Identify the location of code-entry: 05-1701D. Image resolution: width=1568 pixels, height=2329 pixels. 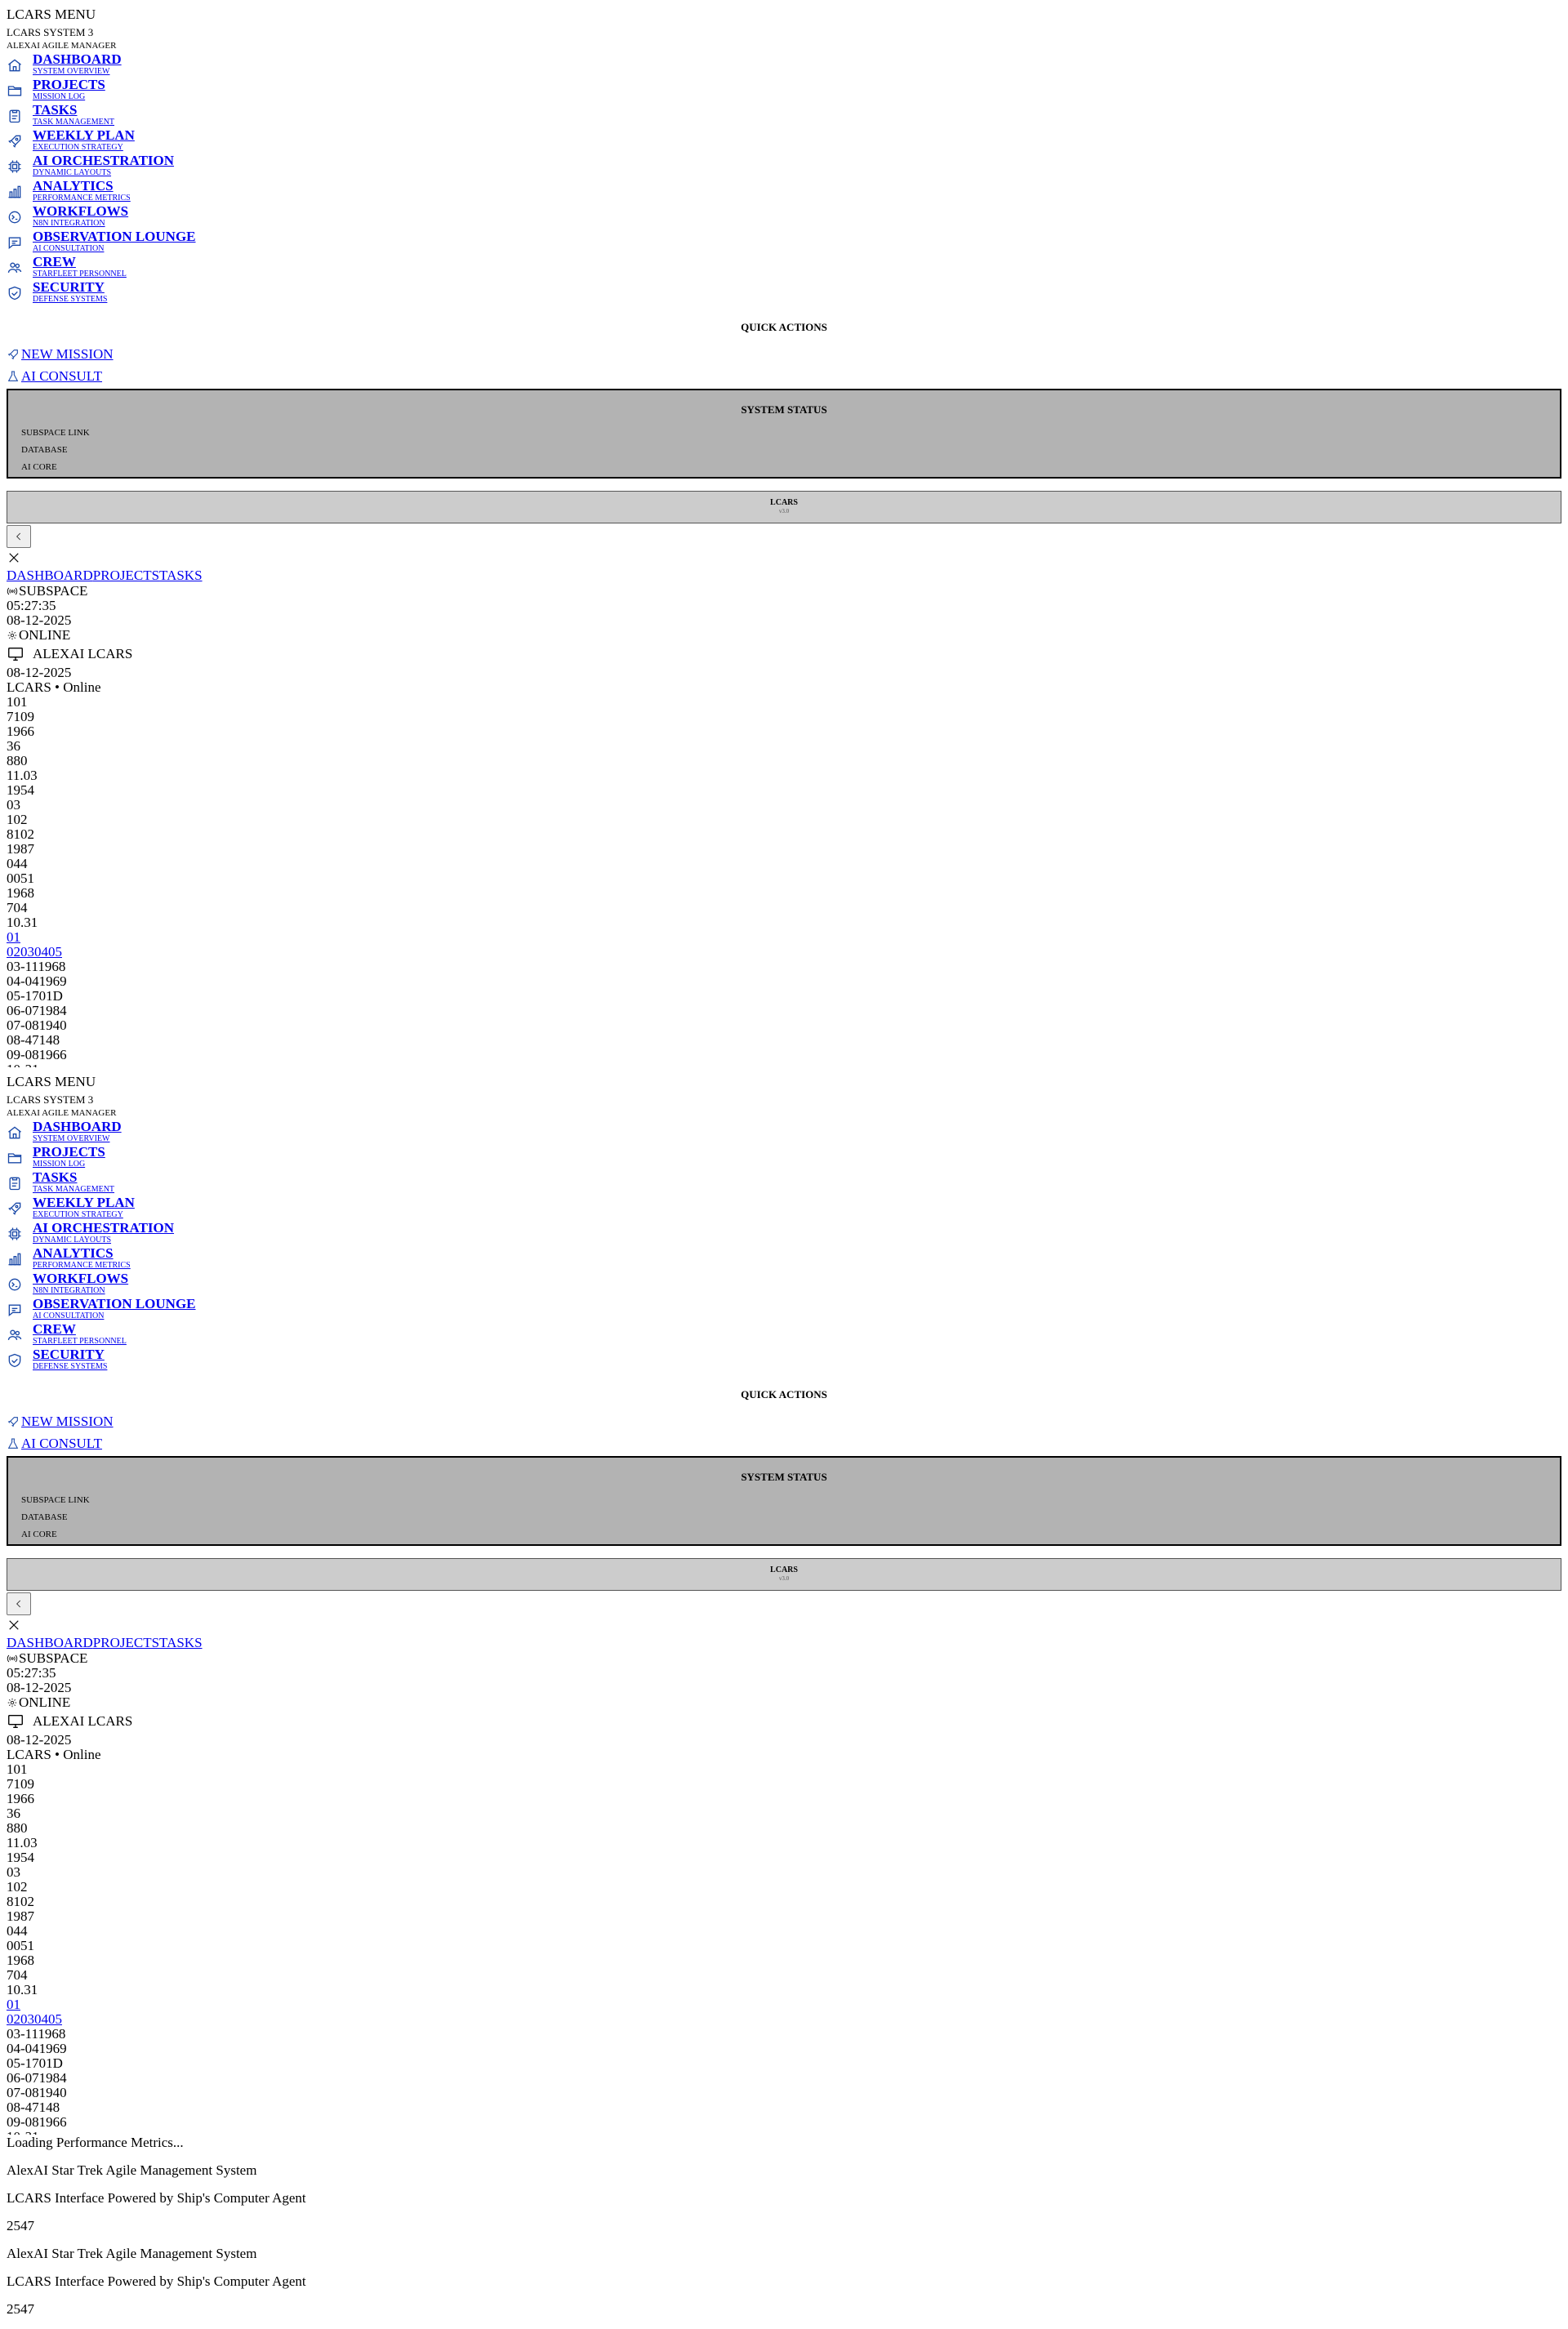
(35, 2063).